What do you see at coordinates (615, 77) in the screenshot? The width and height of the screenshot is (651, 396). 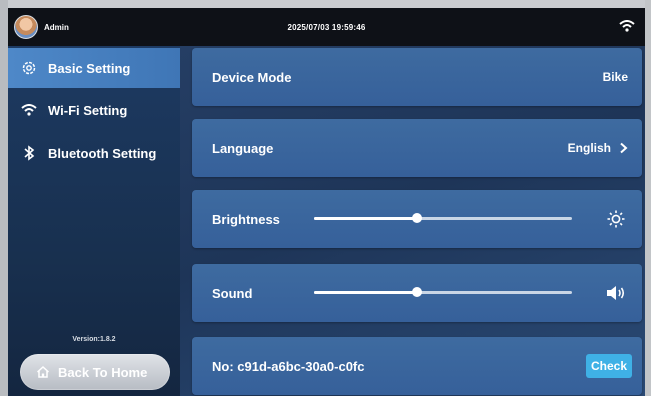 I see `device-mode-value: Bike` at bounding box center [615, 77].